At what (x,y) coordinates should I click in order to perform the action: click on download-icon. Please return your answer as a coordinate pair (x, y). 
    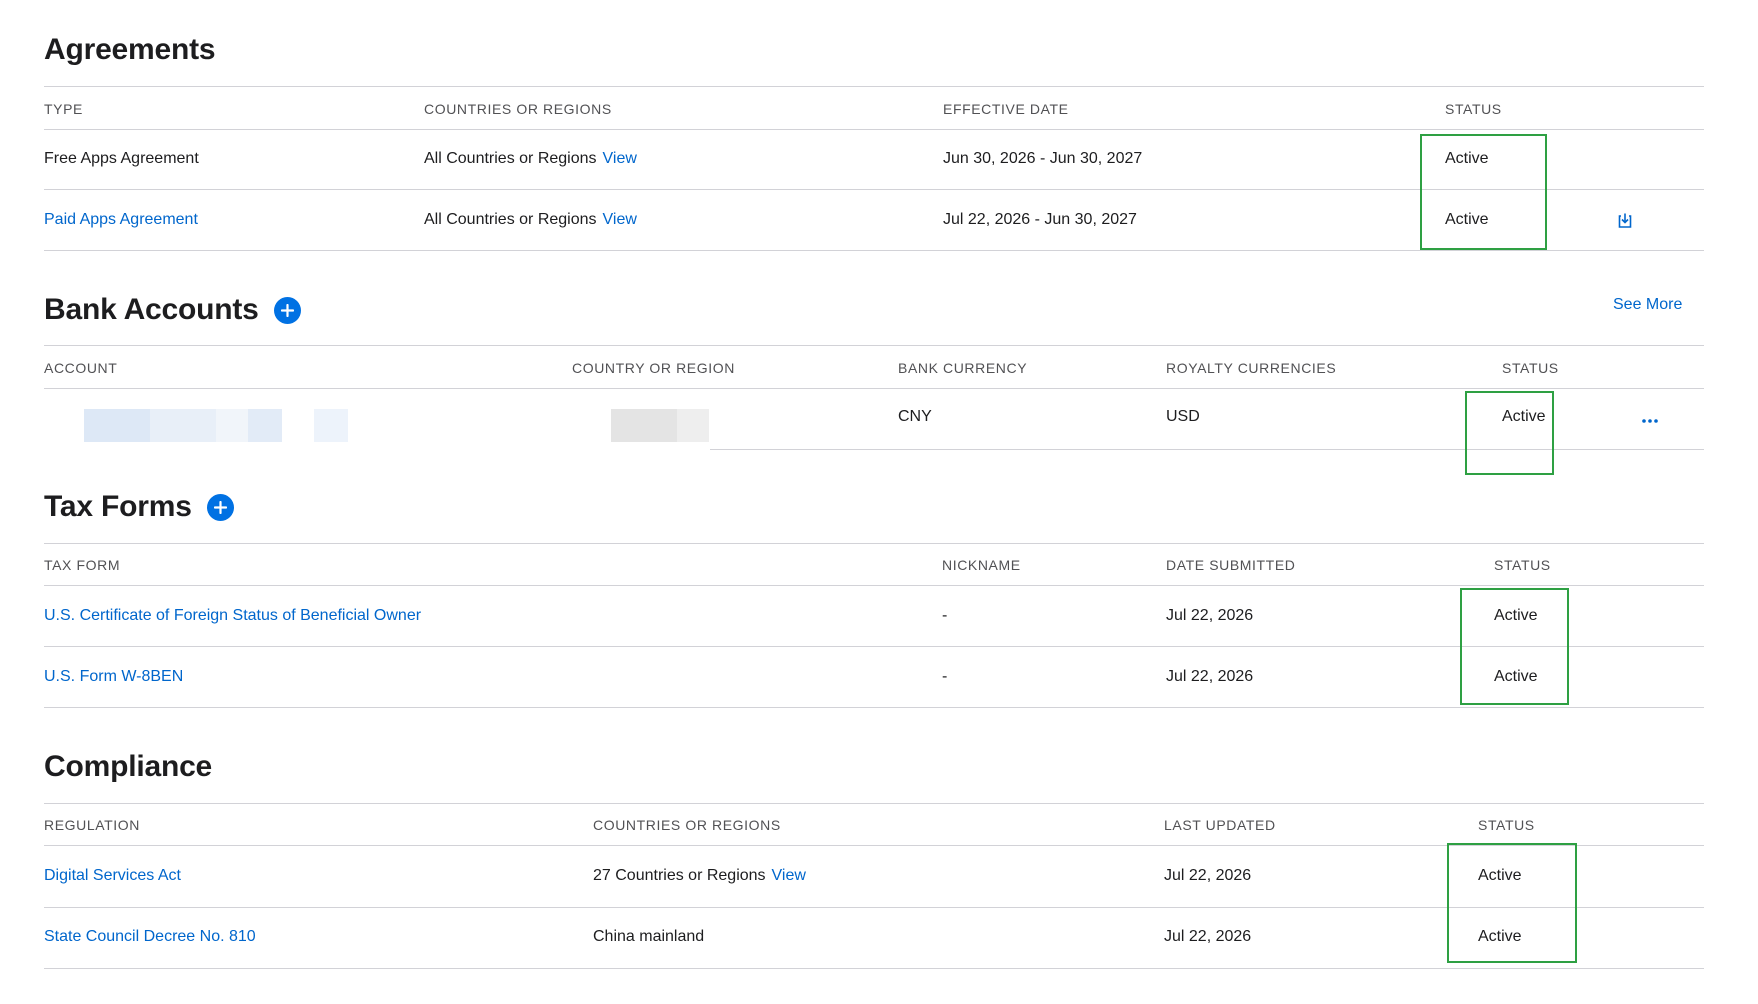
    Looking at the image, I should click on (1625, 223).